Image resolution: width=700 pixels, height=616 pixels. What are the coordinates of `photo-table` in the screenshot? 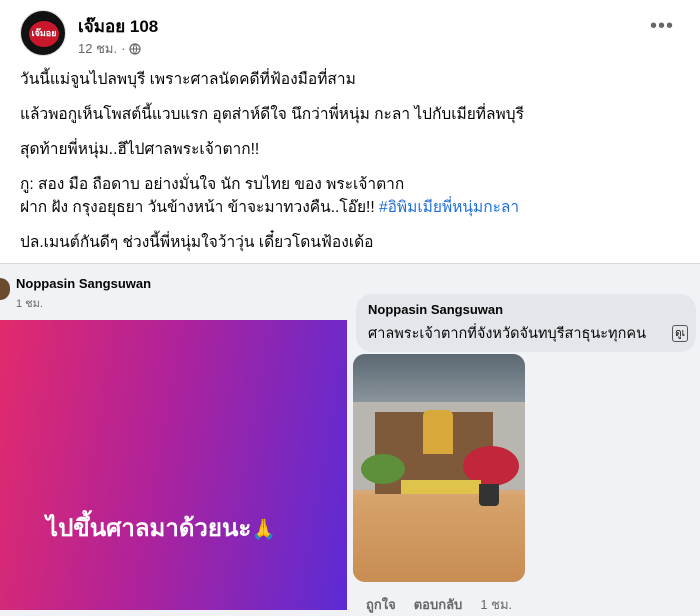 It's located at (441, 487).